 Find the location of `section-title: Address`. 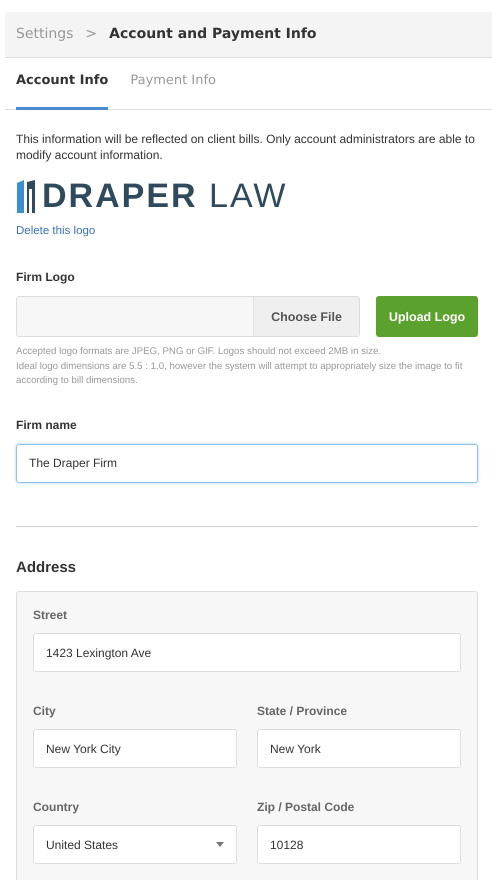

section-title: Address is located at coordinates (47, 568).